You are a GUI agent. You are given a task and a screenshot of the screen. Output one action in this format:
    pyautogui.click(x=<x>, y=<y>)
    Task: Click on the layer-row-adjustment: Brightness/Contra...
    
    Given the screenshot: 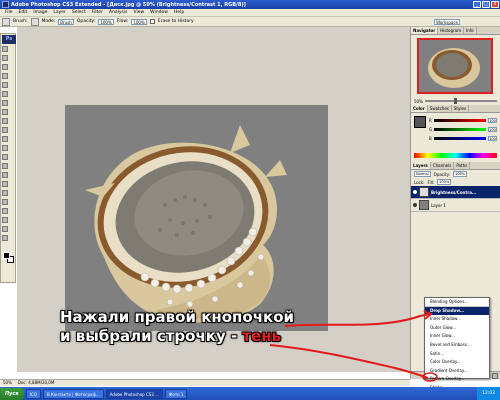 What is the action you would take?
    pyautogui.click(x=455, y=192)
    